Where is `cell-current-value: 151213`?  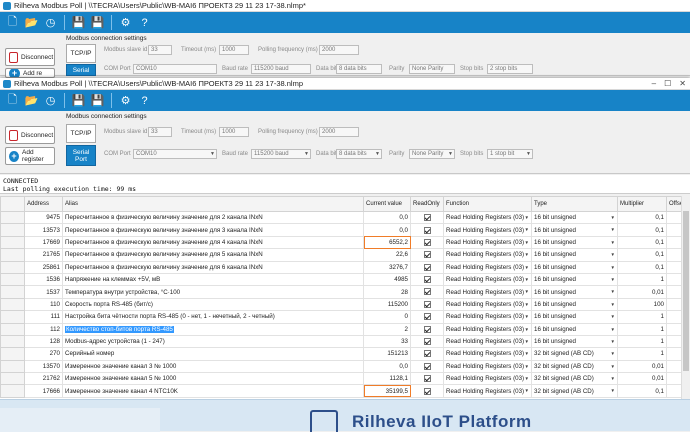
cell-current-value: 151213 is located at coordinates (387, 354).